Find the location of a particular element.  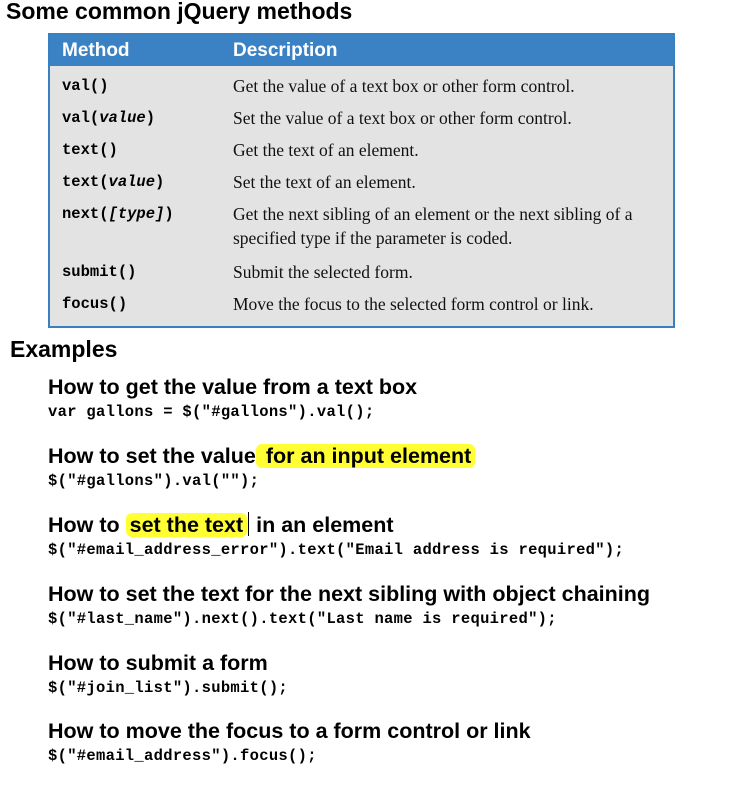

description-cell: Get the text of an element. is located at coordinates (326, 150).